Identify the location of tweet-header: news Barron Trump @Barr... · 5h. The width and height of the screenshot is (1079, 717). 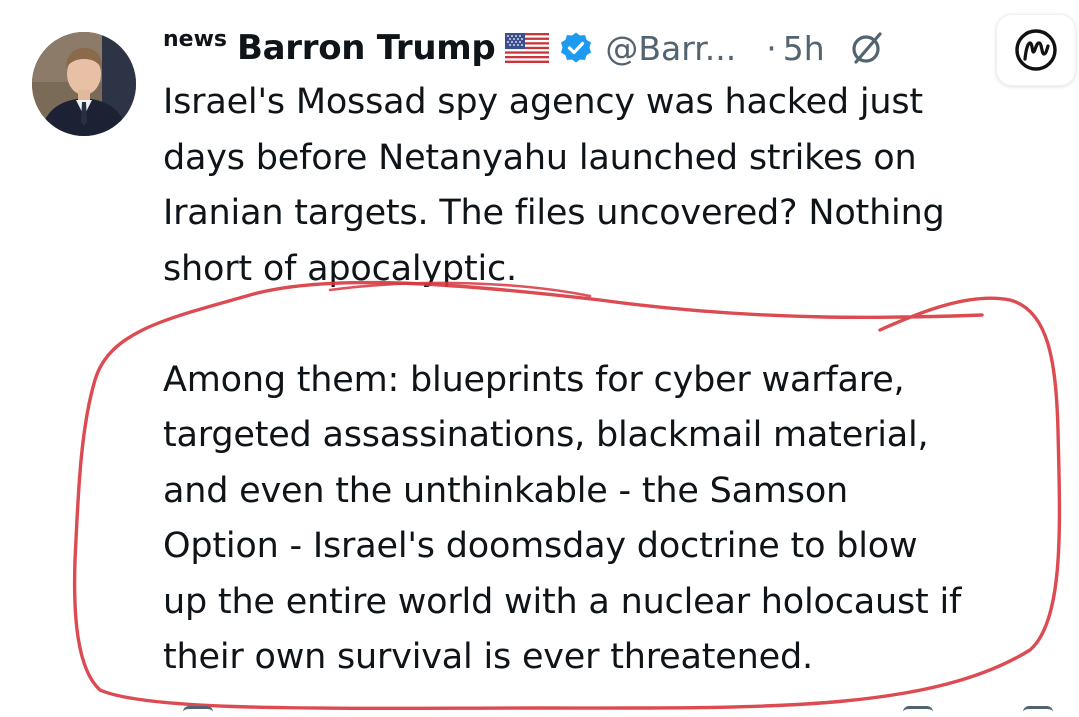
(525, 48).